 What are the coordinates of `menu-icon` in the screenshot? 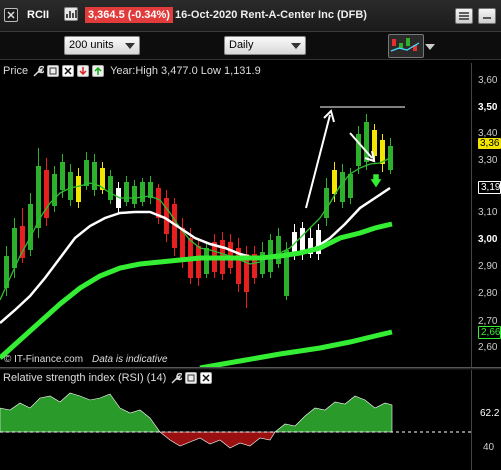 It's located at (464, 16).